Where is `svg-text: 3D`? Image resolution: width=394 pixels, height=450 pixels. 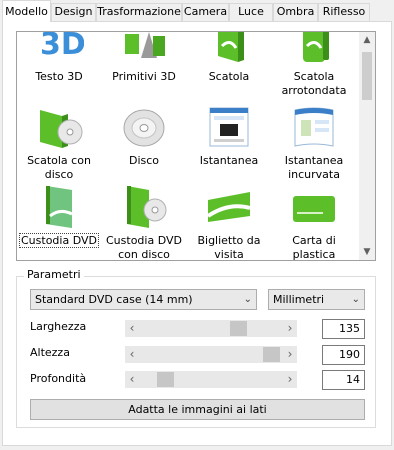 svg-text: 3D is located at coordinates (62, 47).